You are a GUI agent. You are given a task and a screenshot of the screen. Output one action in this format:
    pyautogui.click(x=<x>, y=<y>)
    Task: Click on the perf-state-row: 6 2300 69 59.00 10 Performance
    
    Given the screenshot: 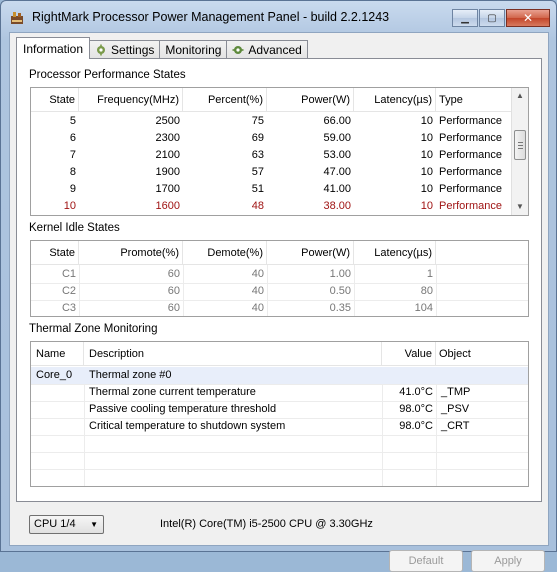 What is the action you would take?
    pyautogui.click(x=272, y=138)
    